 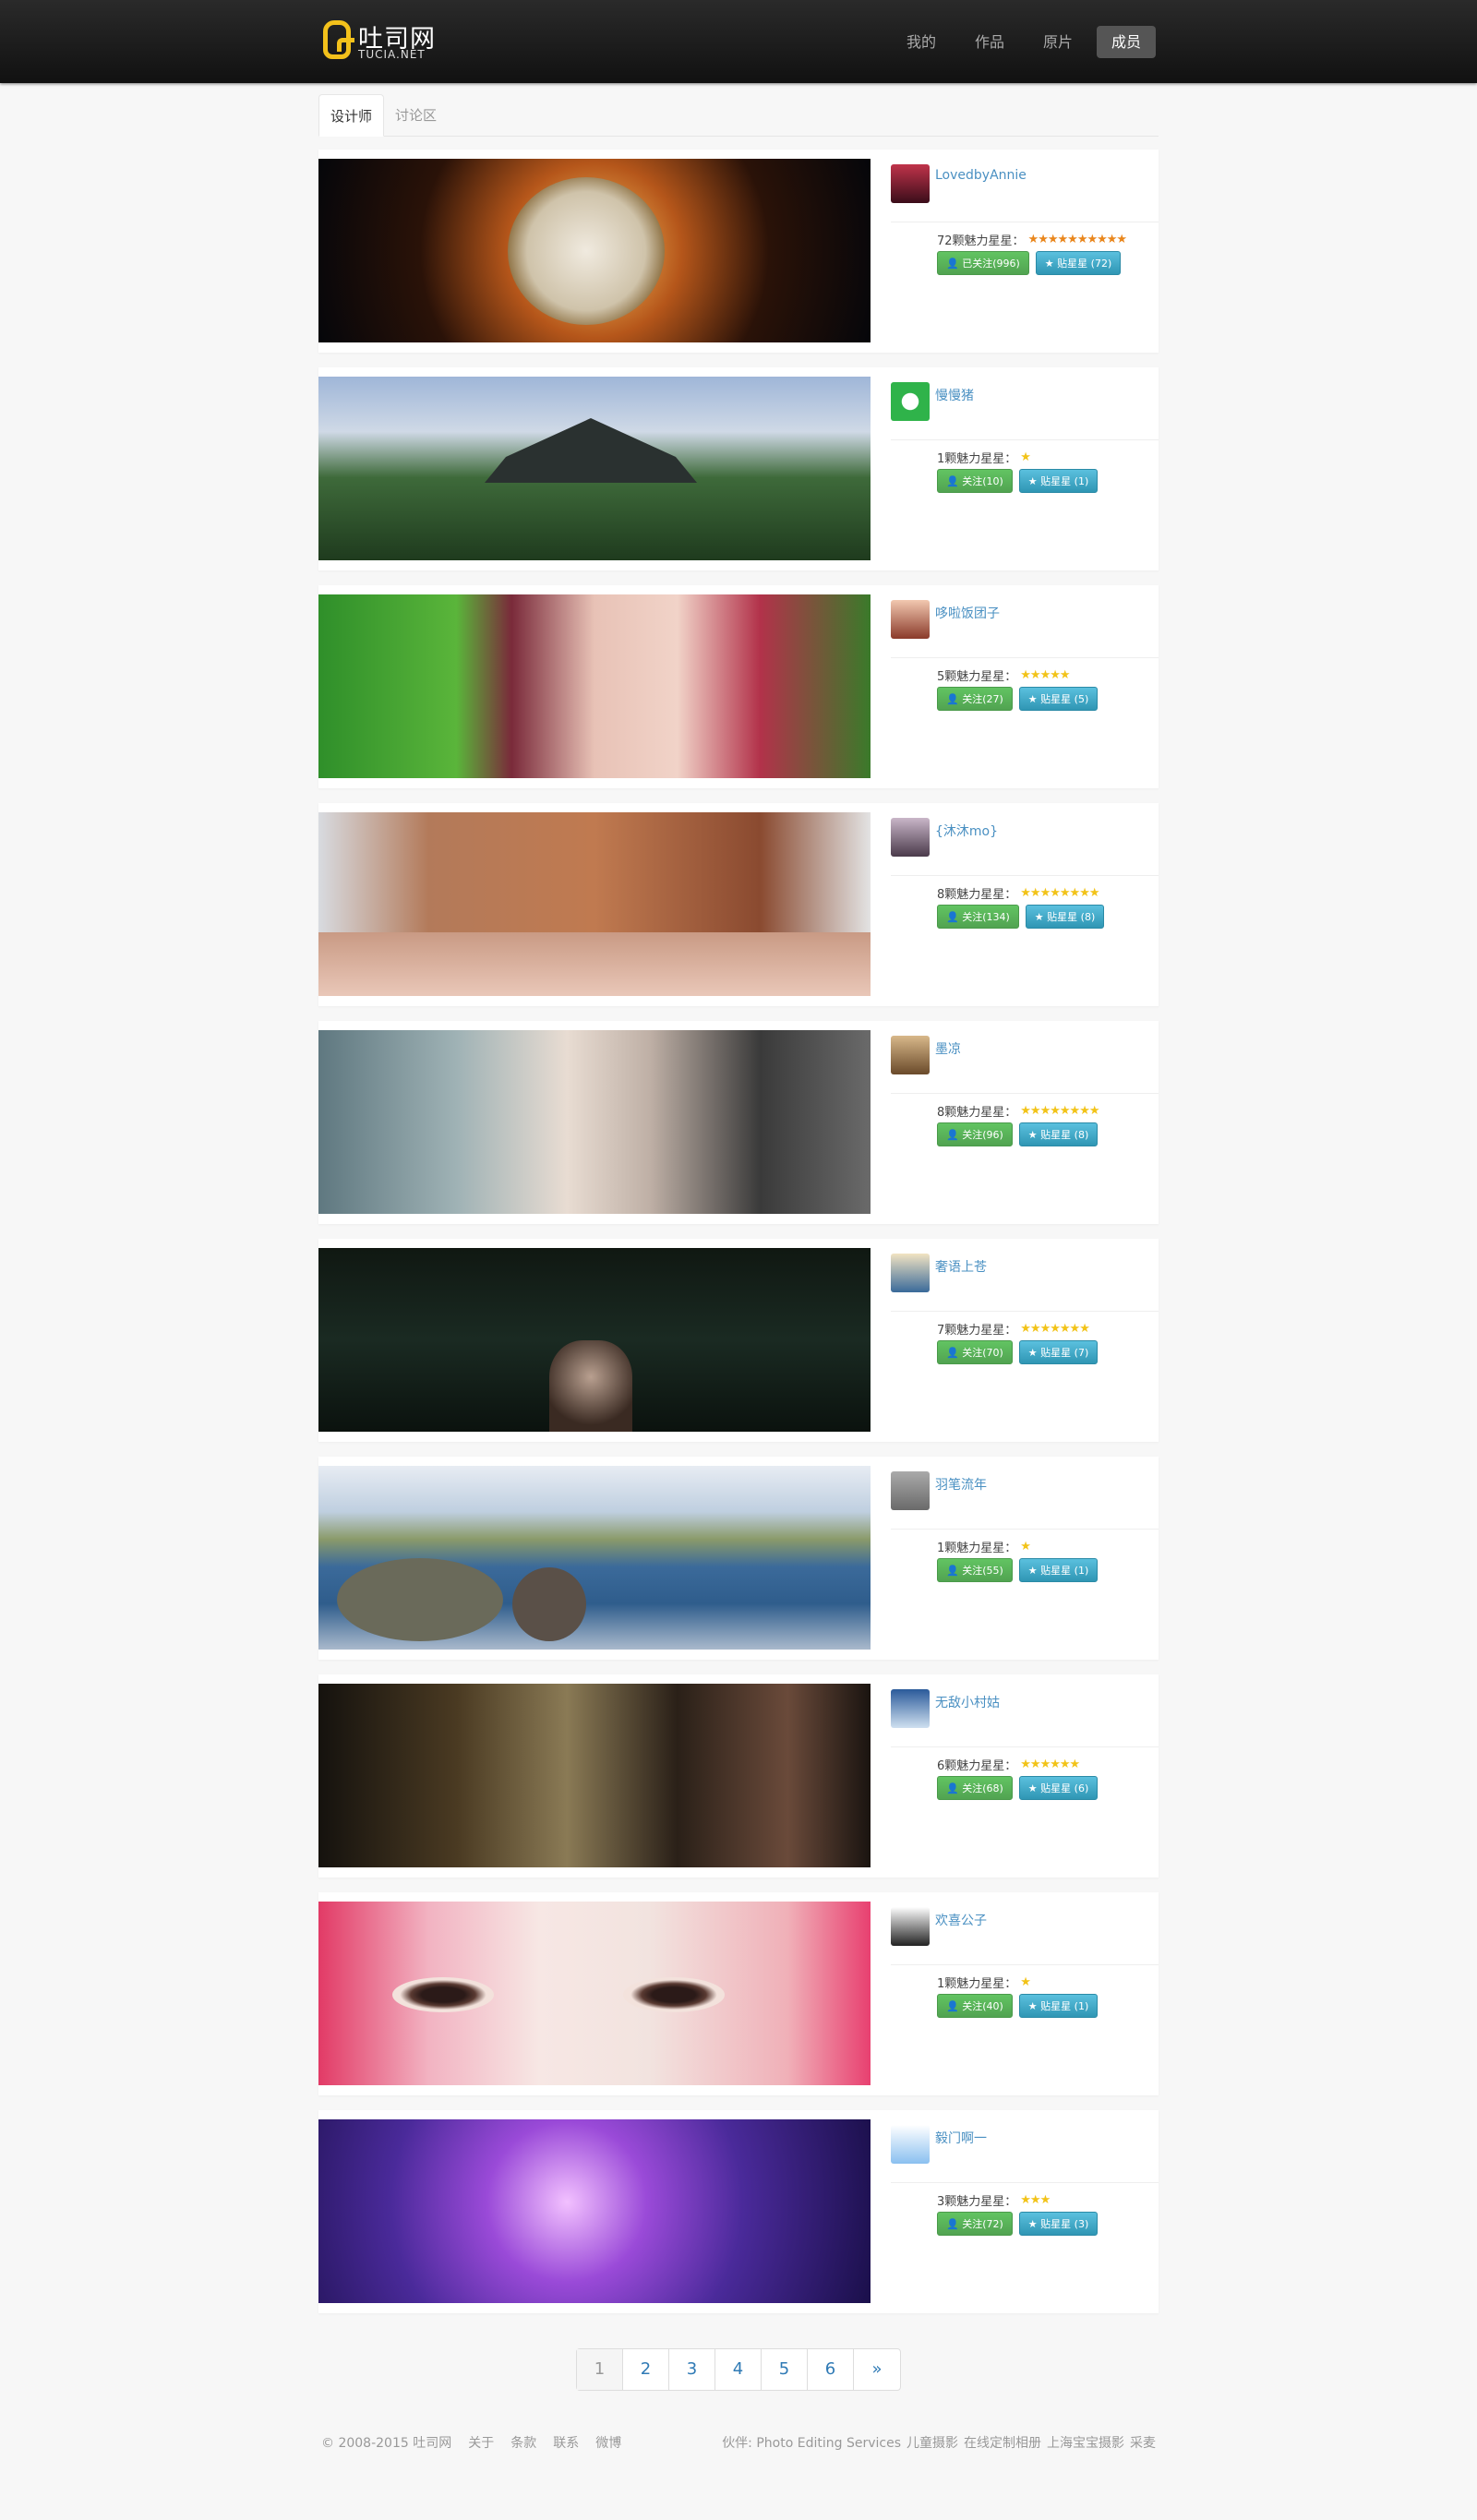 I want to click on page-4: 4, so click(x=738, y=2369).